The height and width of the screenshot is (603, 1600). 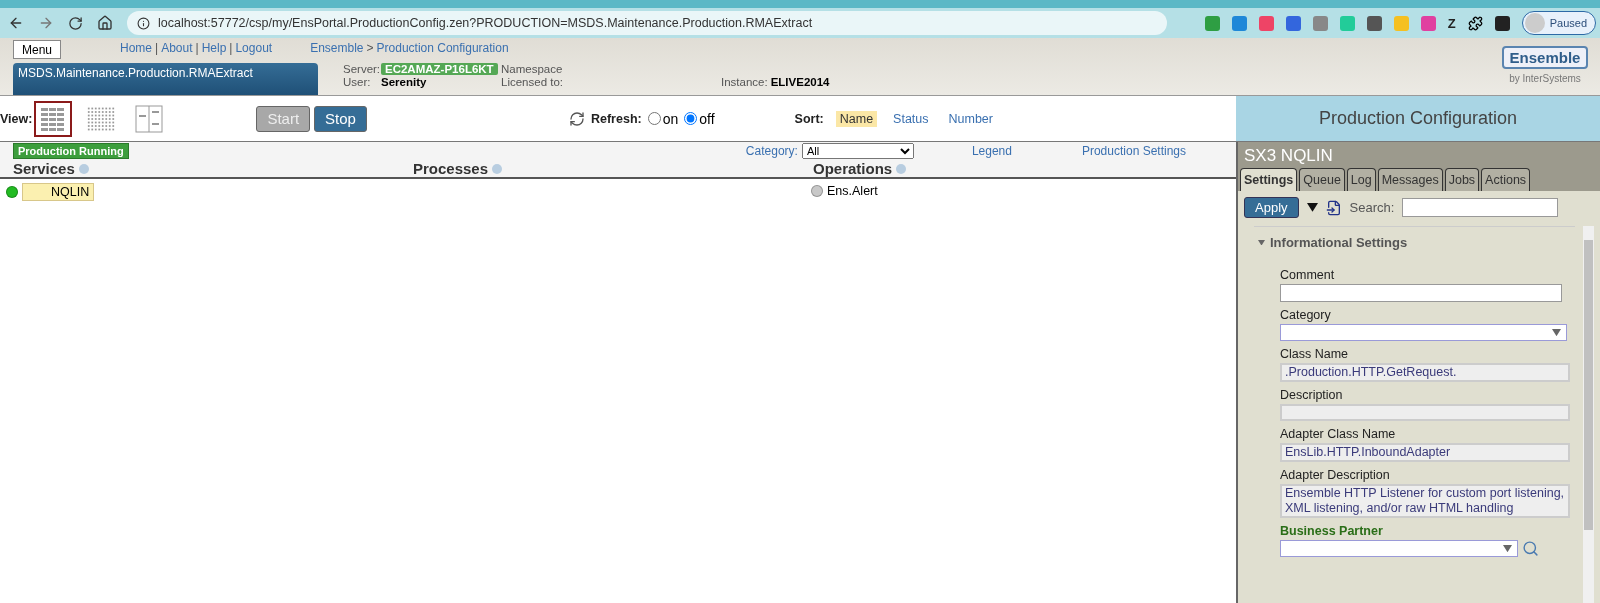 I want to click on field-label: Description, so click(x=1312, y=395).